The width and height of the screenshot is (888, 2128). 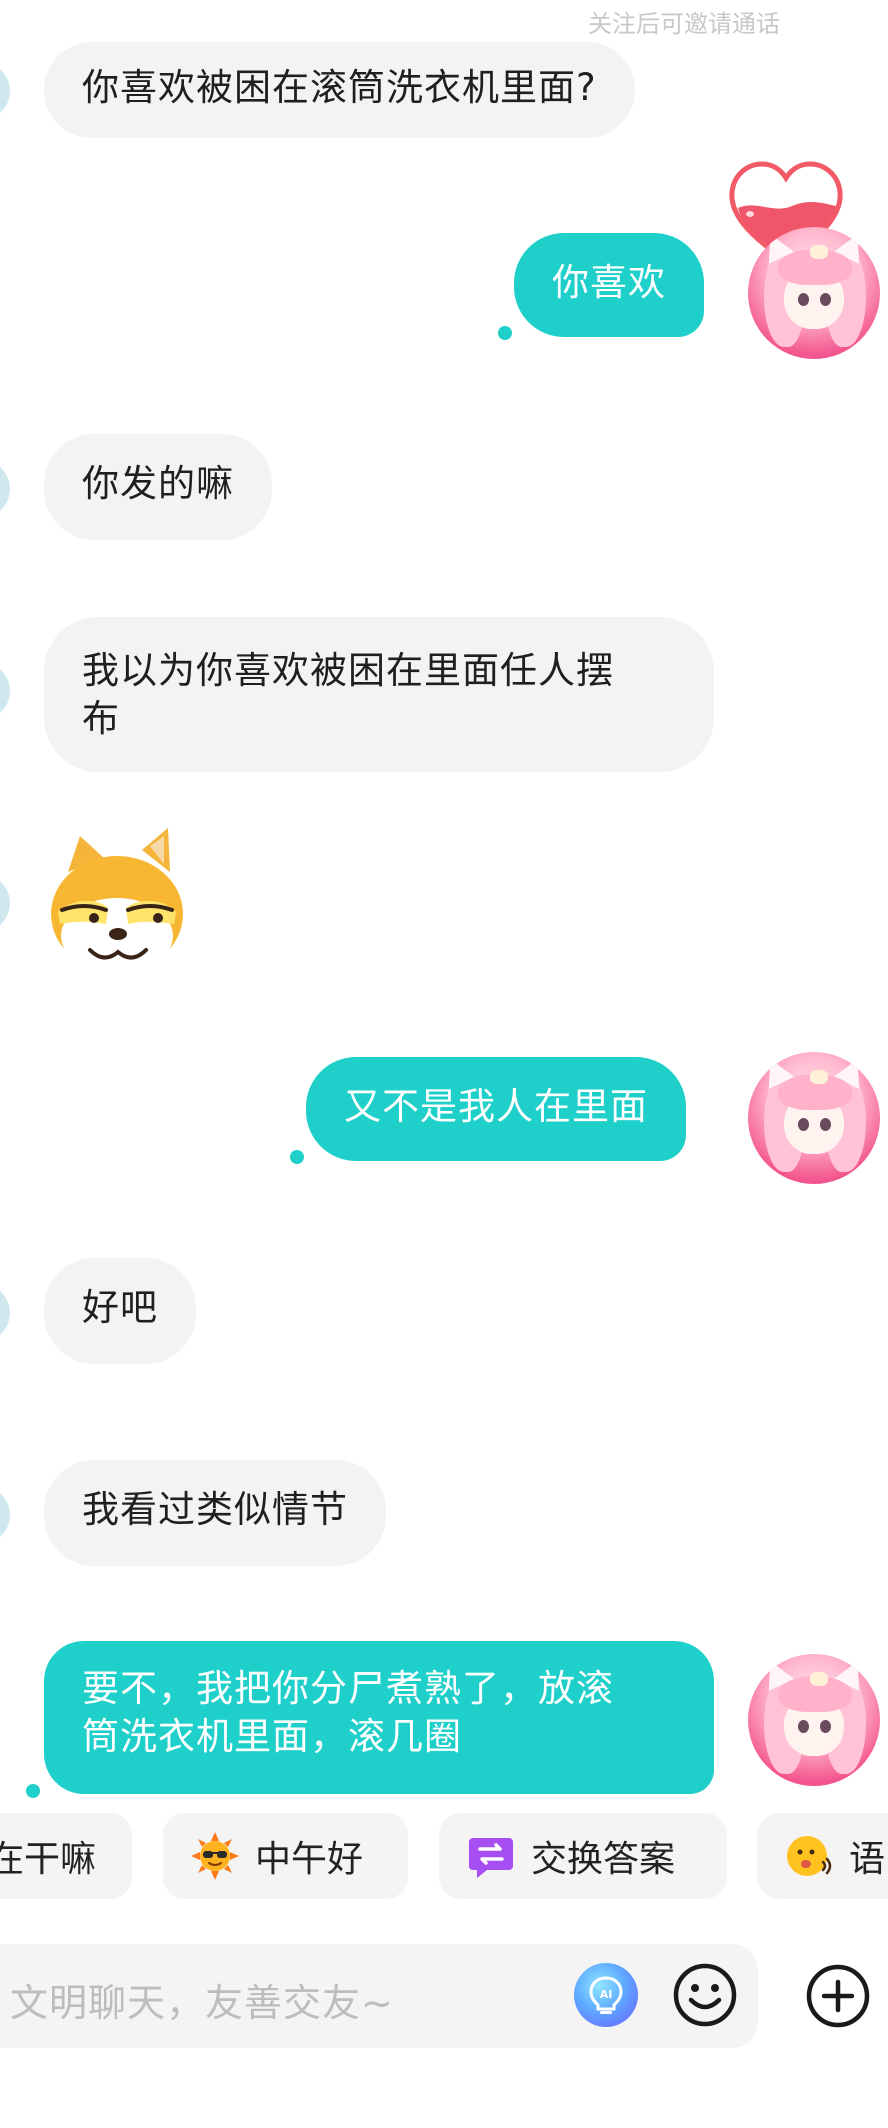 I want to click on svg-text: AI, so click(x=606, y=1994).